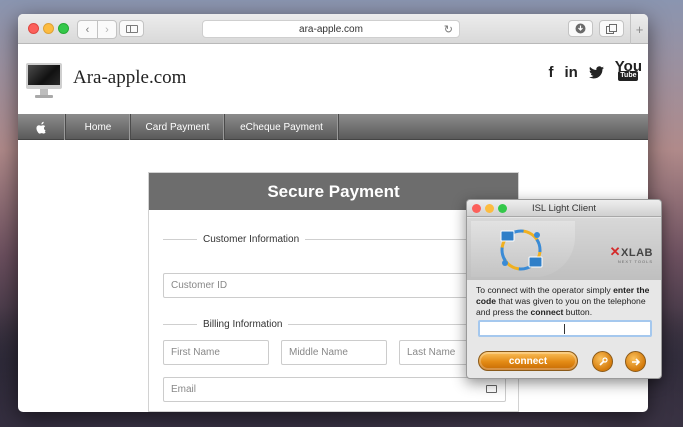 The image size is (683, 427). I want to click on isl-close-button, so click(476, 208).